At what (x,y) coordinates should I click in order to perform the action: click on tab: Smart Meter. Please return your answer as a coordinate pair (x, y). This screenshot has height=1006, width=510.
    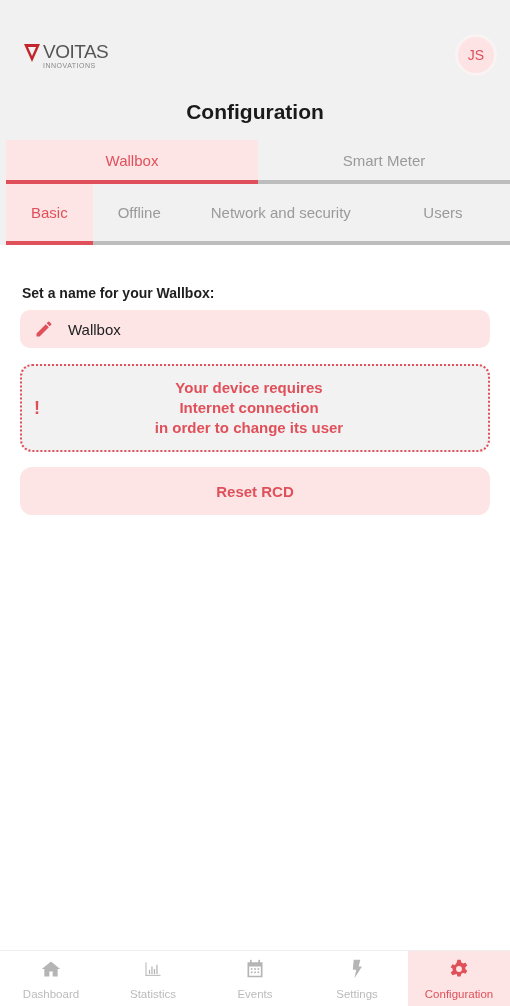
    Looking at the image, I should click on (384, 162).